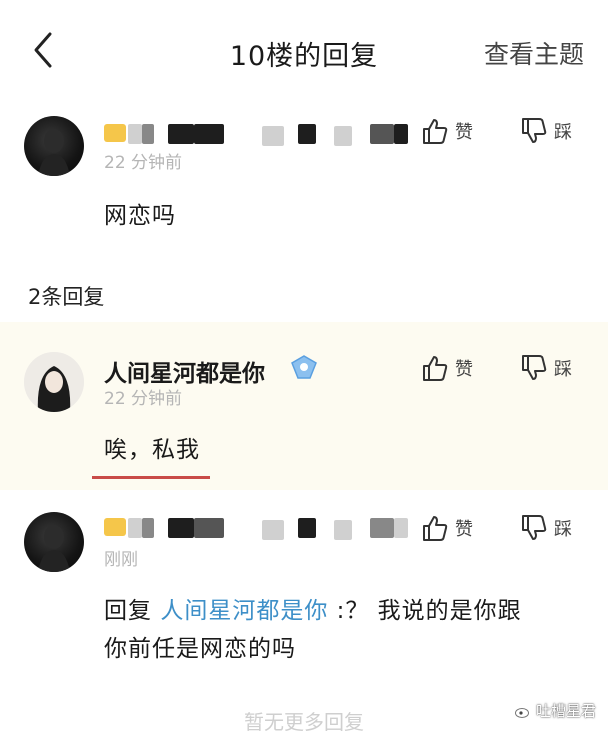 The width and height of the screenshot is (608, 741). Describe the element at coordinates (534, 53) in the screenshot. I see `view-topic-link: 查看主题` at that location.